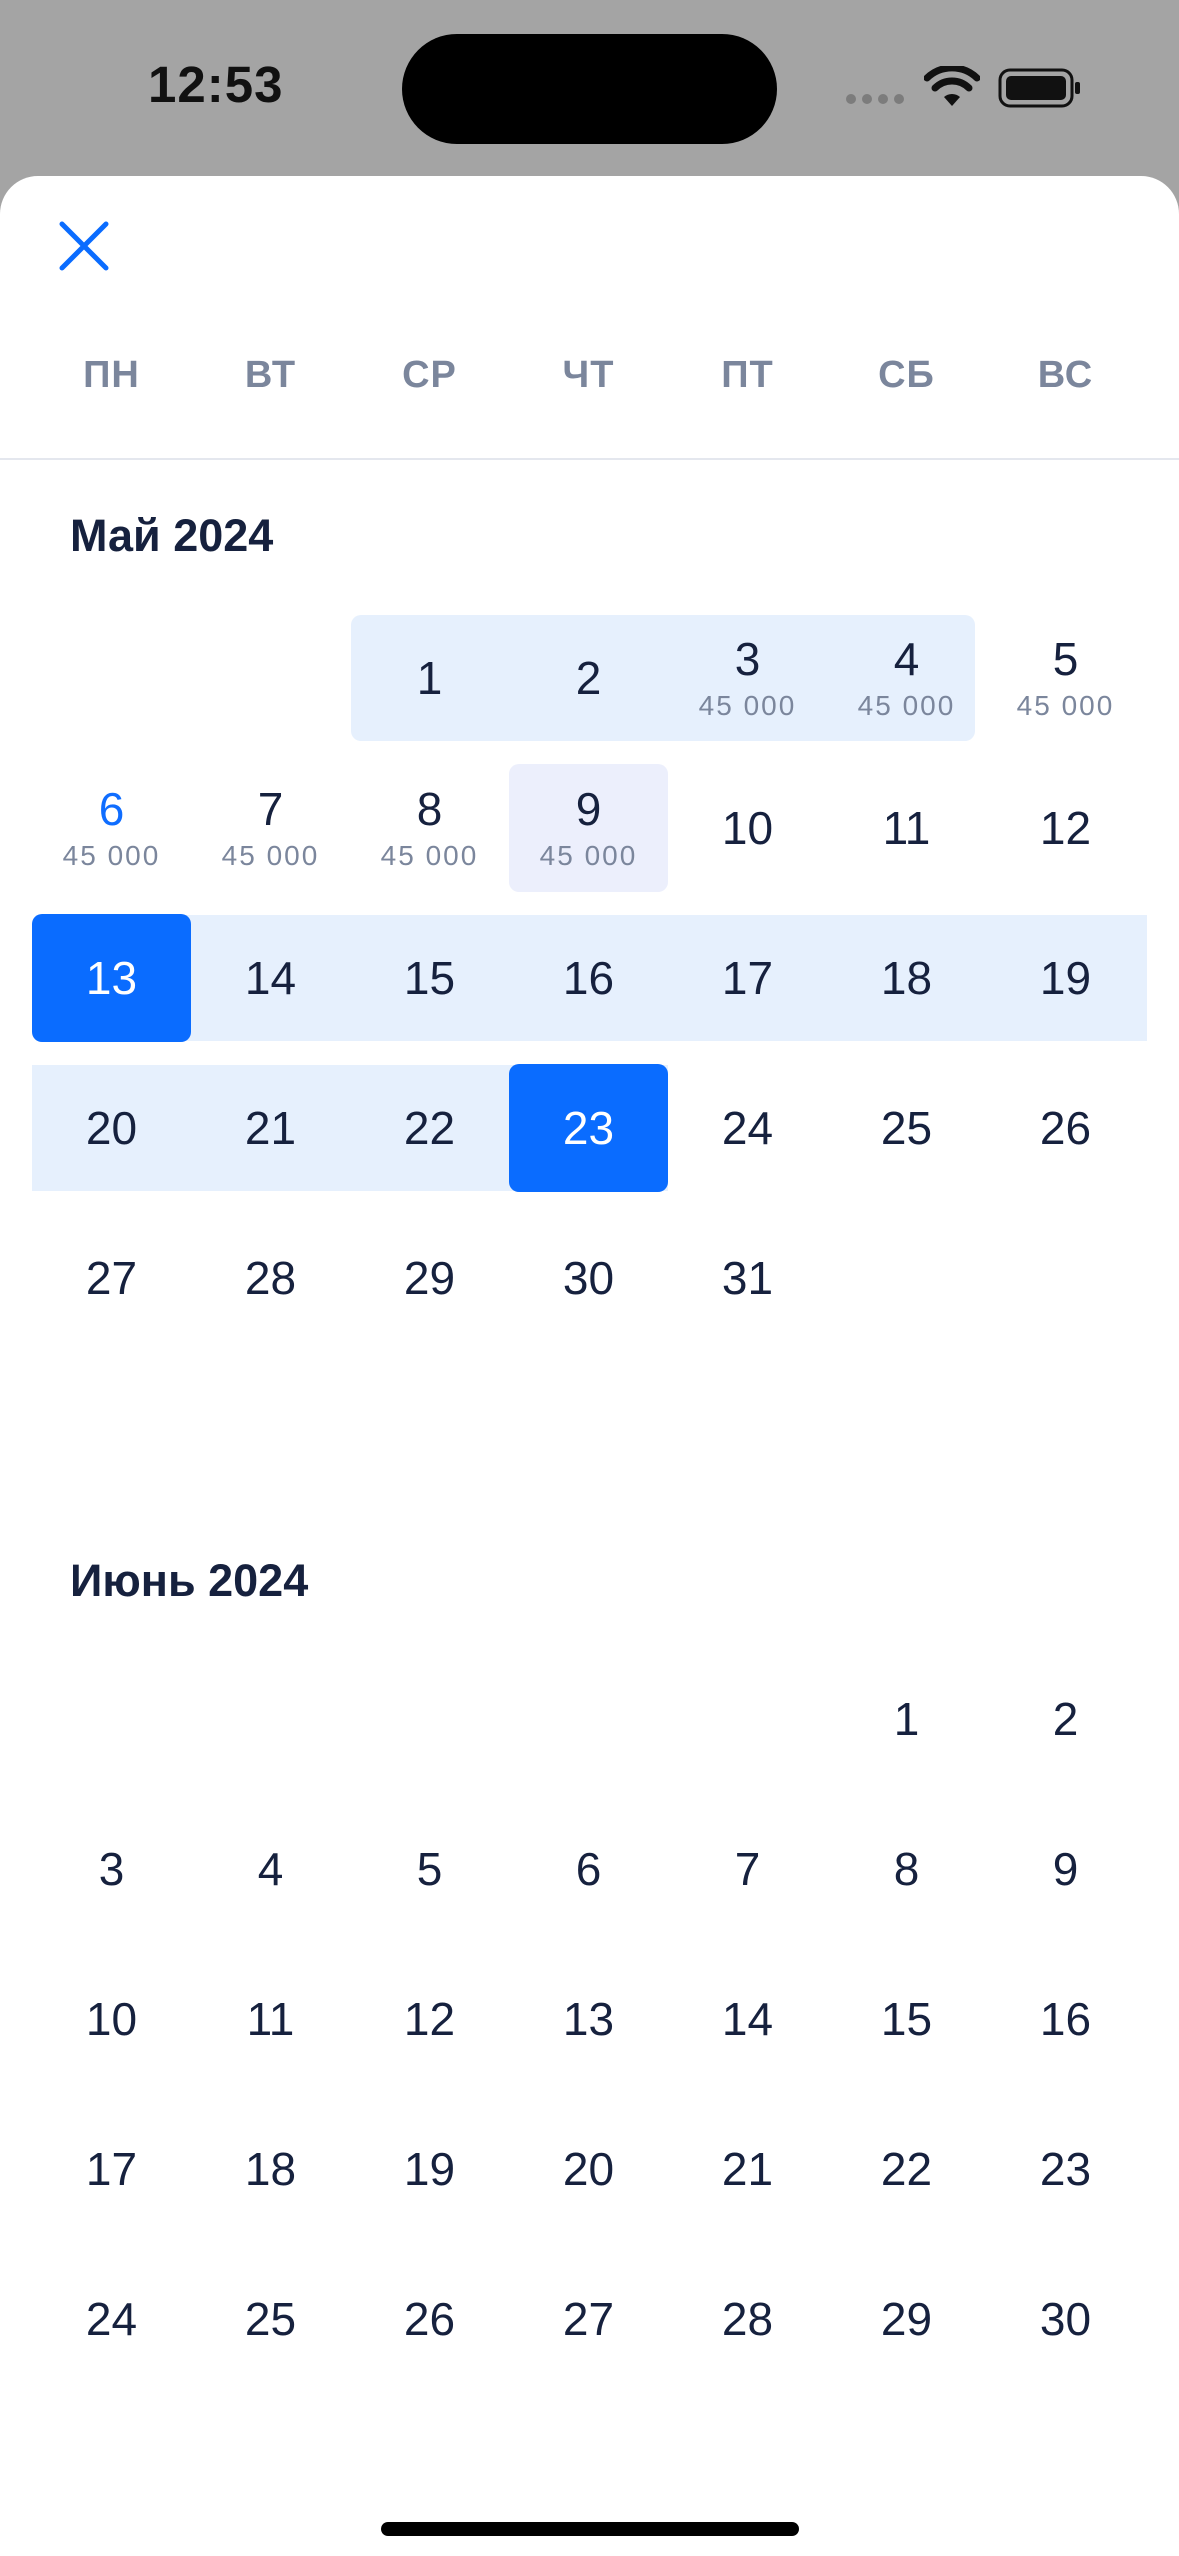  I want to click on day-number: 29, so click(429, 1278).